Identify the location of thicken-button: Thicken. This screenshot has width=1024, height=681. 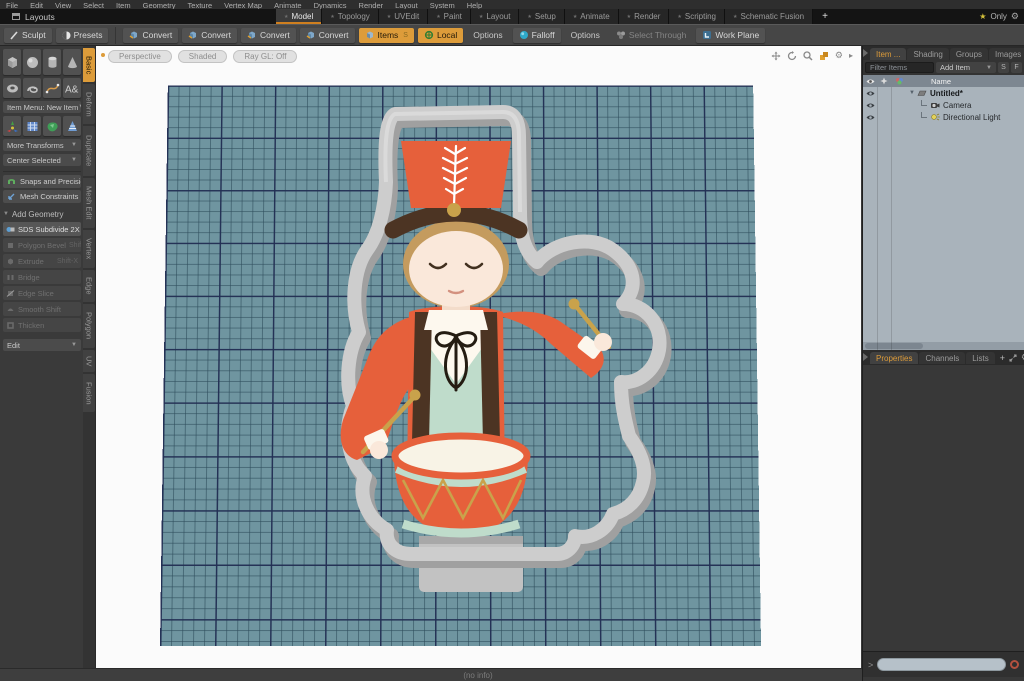
(42, 325).